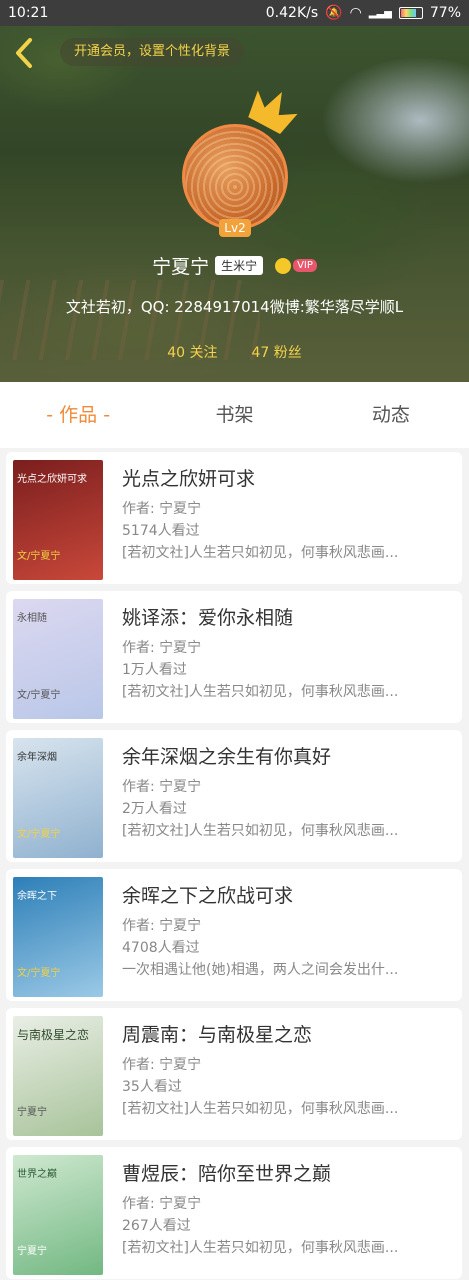 The width and height of the screenshot is (469, 1280). What do you see at coordinates (52, 479) in the screenshot?
I see `cover-title: 光点之欣妍可求` at bounding box center [52, 479].